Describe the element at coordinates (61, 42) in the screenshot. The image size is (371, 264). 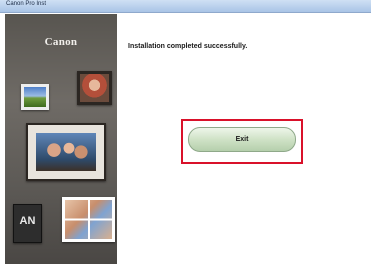
I see `canon-logo: Canon` at that location.